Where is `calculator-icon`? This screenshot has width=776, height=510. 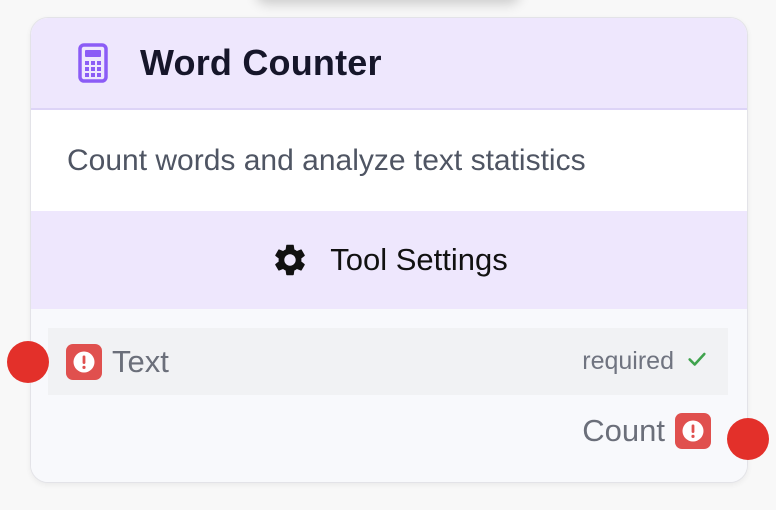
calculator-icon is located at coordinates (93, 63).